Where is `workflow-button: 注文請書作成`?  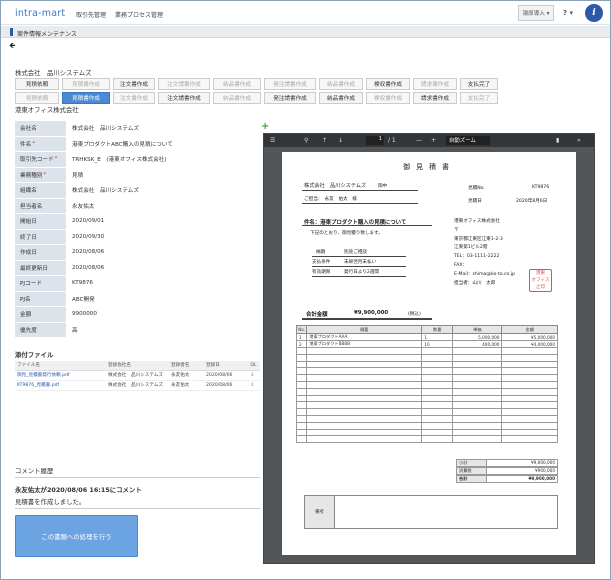 workflow-button: 注文請書作成 is located at coordinates (184, 98).